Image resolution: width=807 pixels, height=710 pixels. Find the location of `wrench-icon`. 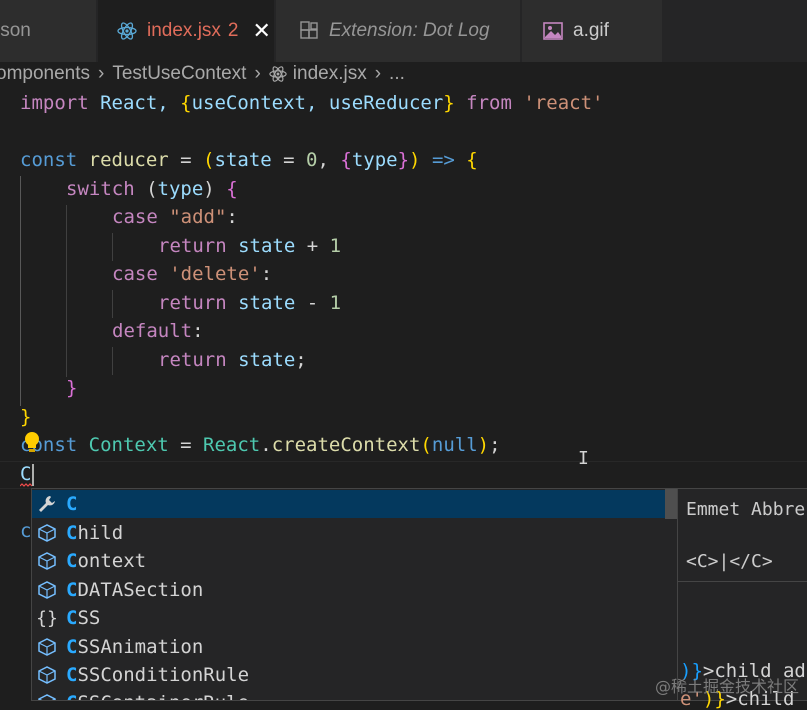

wrench-icon is located at coordinates (47, 504).